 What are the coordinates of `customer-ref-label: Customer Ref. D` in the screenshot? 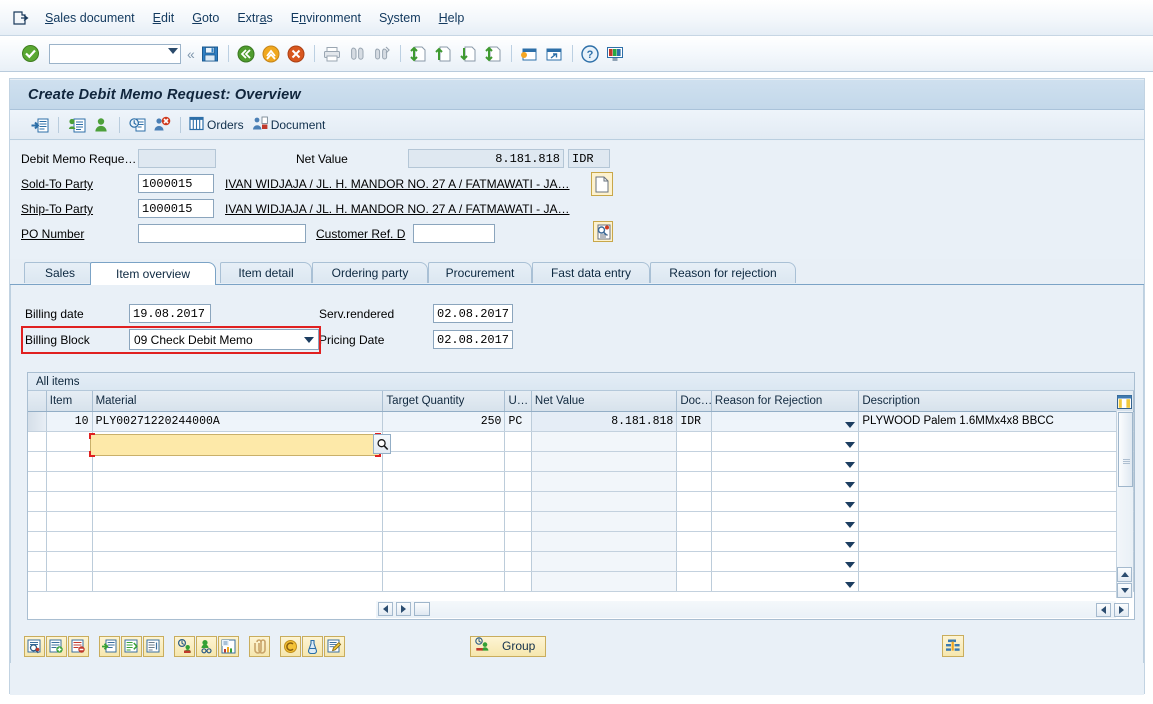 It's located at (360, 234).